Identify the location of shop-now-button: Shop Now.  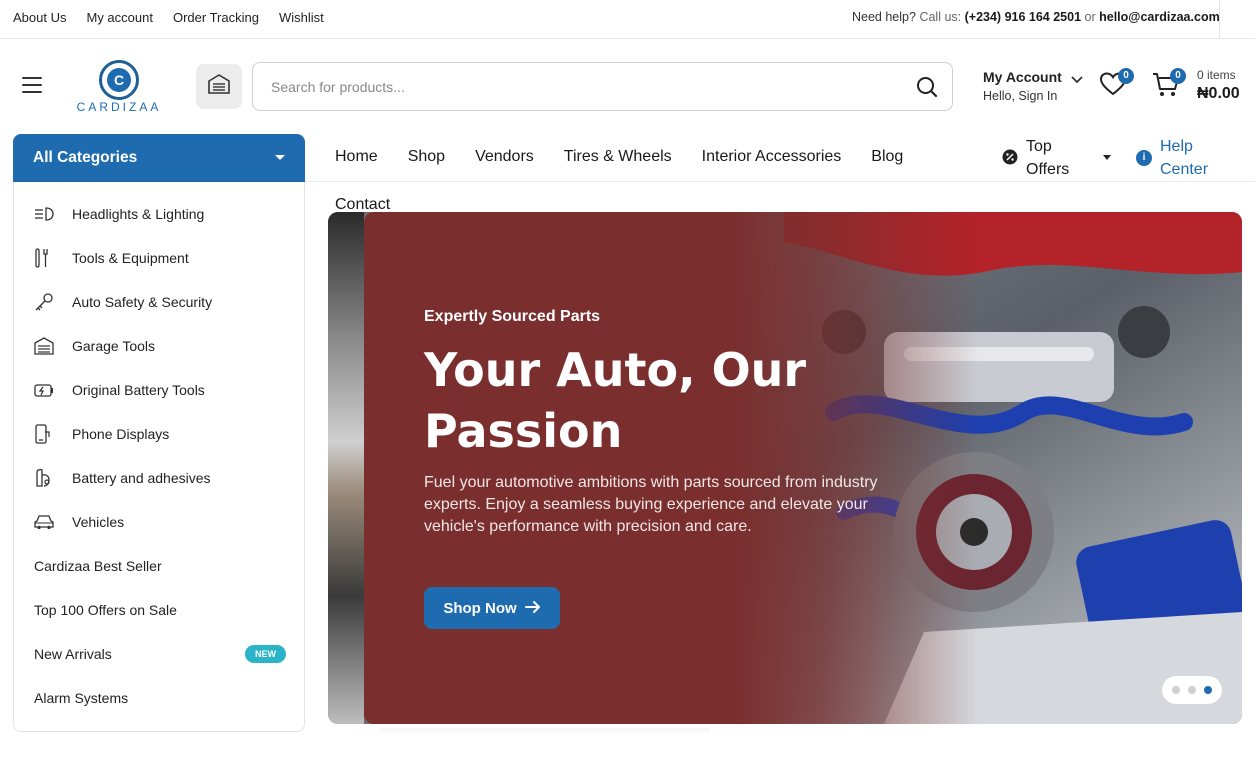
(492, 608).